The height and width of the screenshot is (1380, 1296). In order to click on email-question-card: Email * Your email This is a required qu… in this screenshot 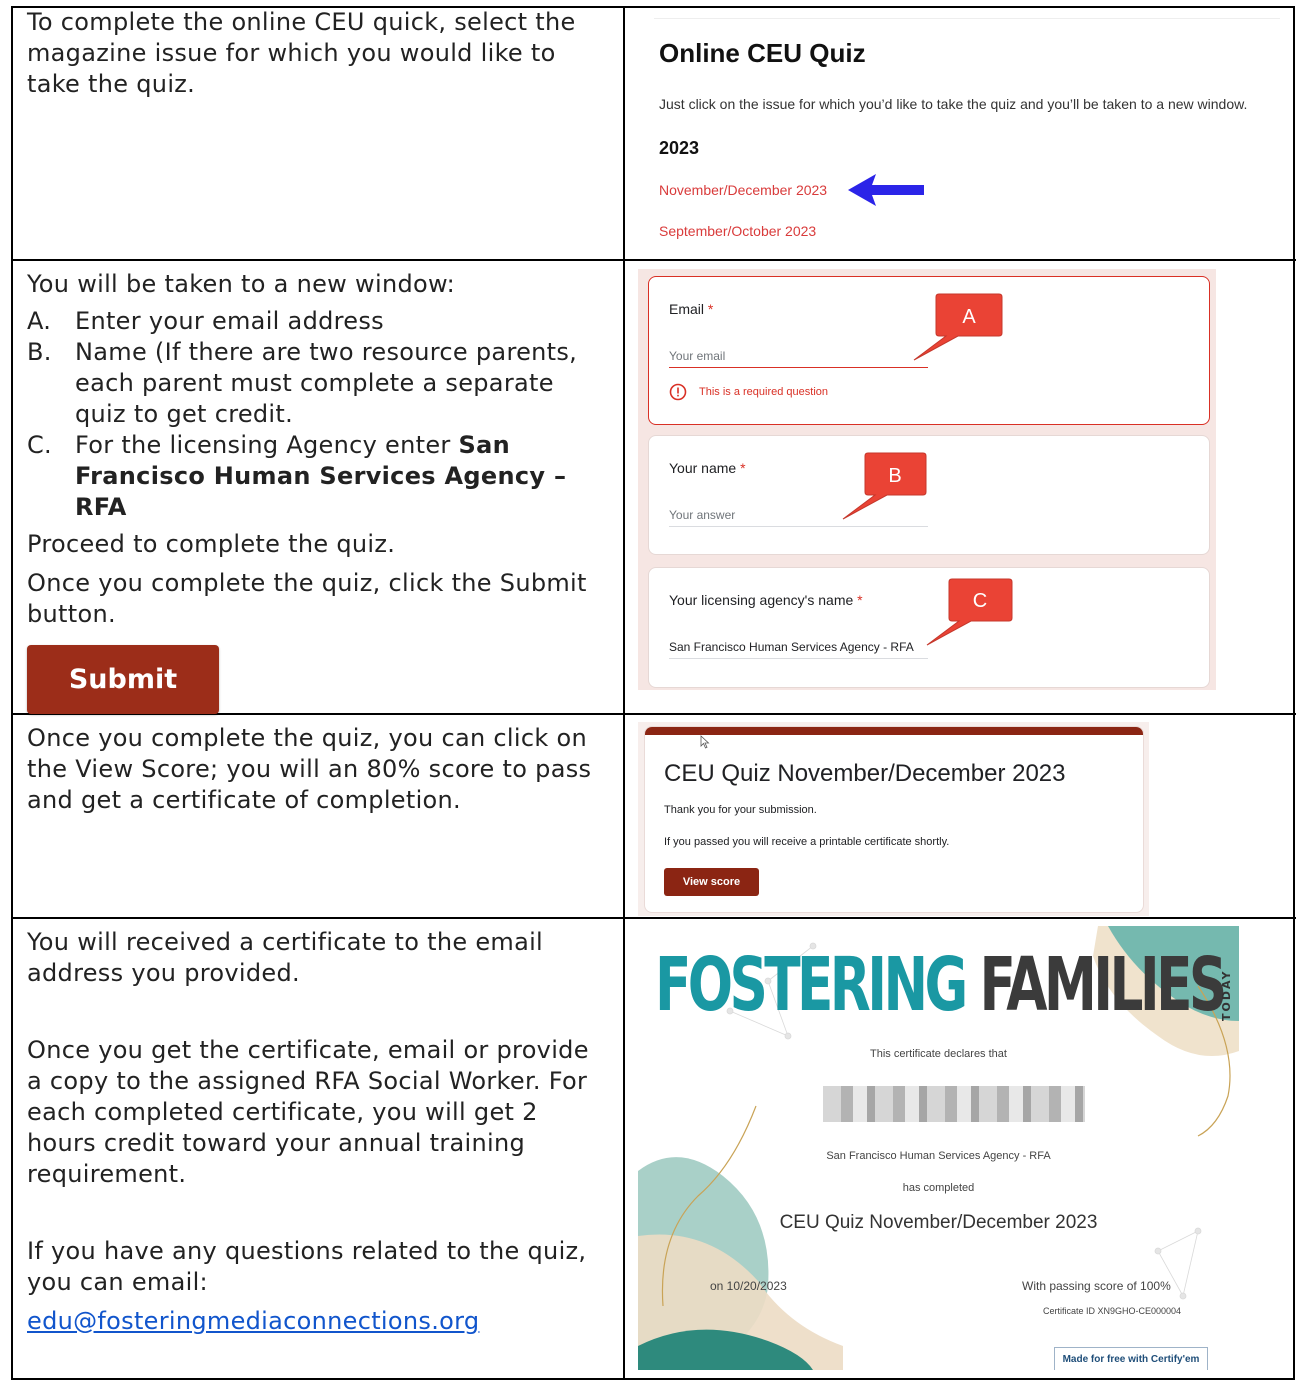, I will do `click(929, 350)`.